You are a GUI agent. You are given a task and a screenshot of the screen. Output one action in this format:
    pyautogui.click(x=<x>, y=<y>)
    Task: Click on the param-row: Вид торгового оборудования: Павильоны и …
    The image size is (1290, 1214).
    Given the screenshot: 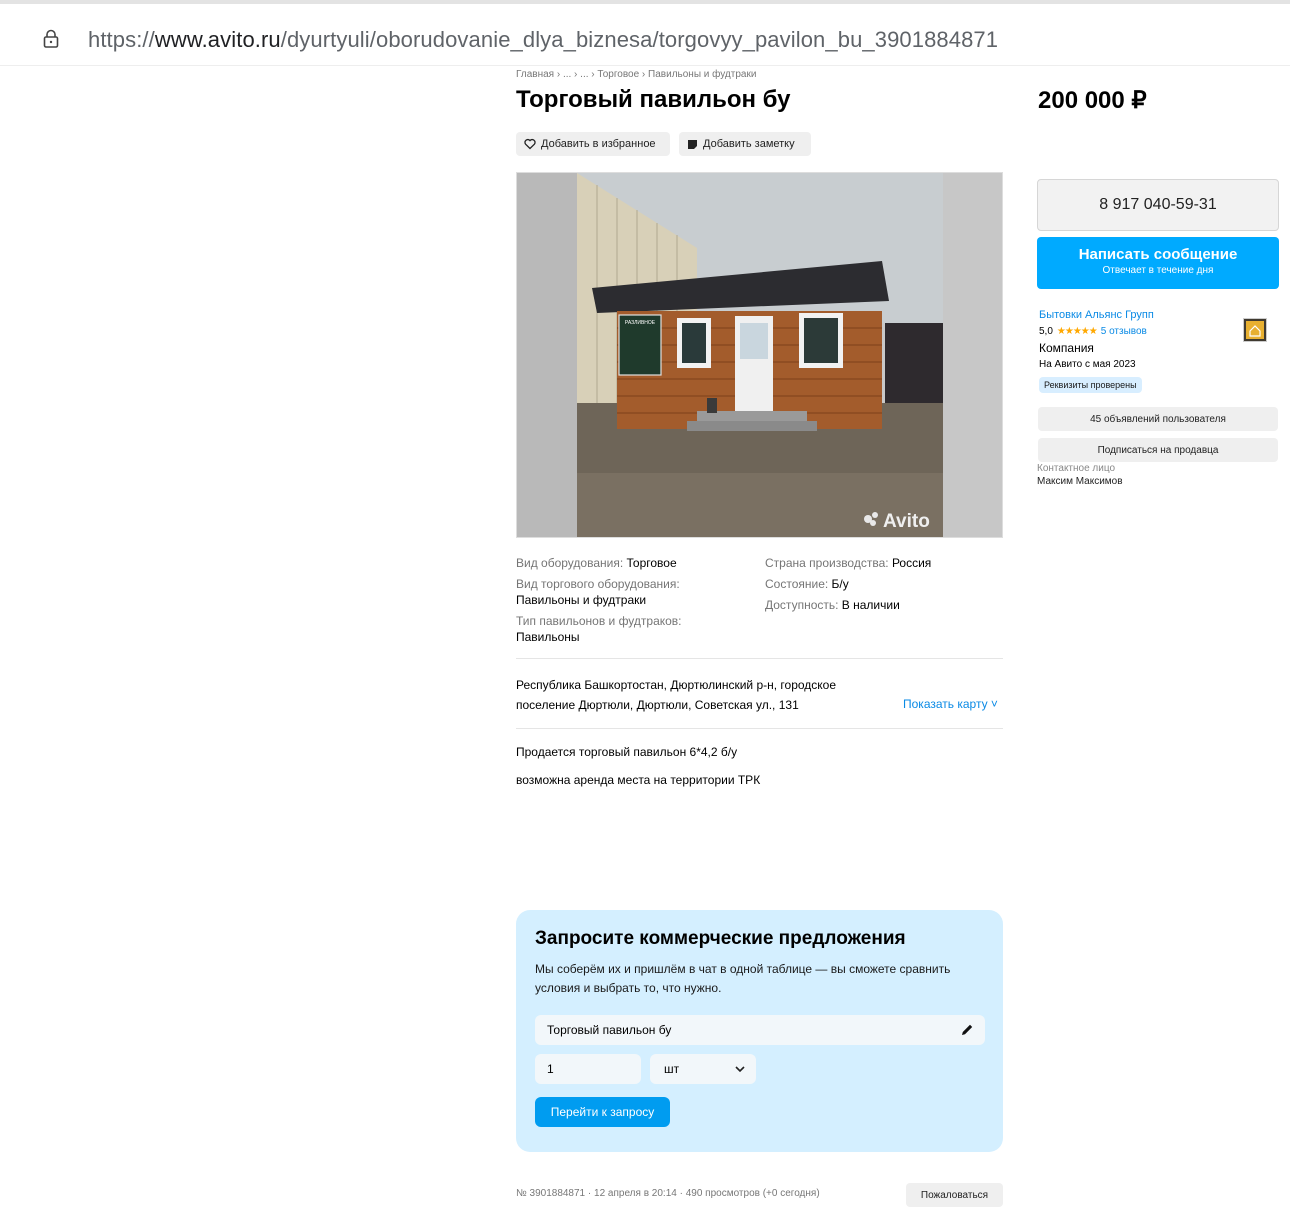 What is the action you would take?
    pyautogui.click(x=636, y=592)
    